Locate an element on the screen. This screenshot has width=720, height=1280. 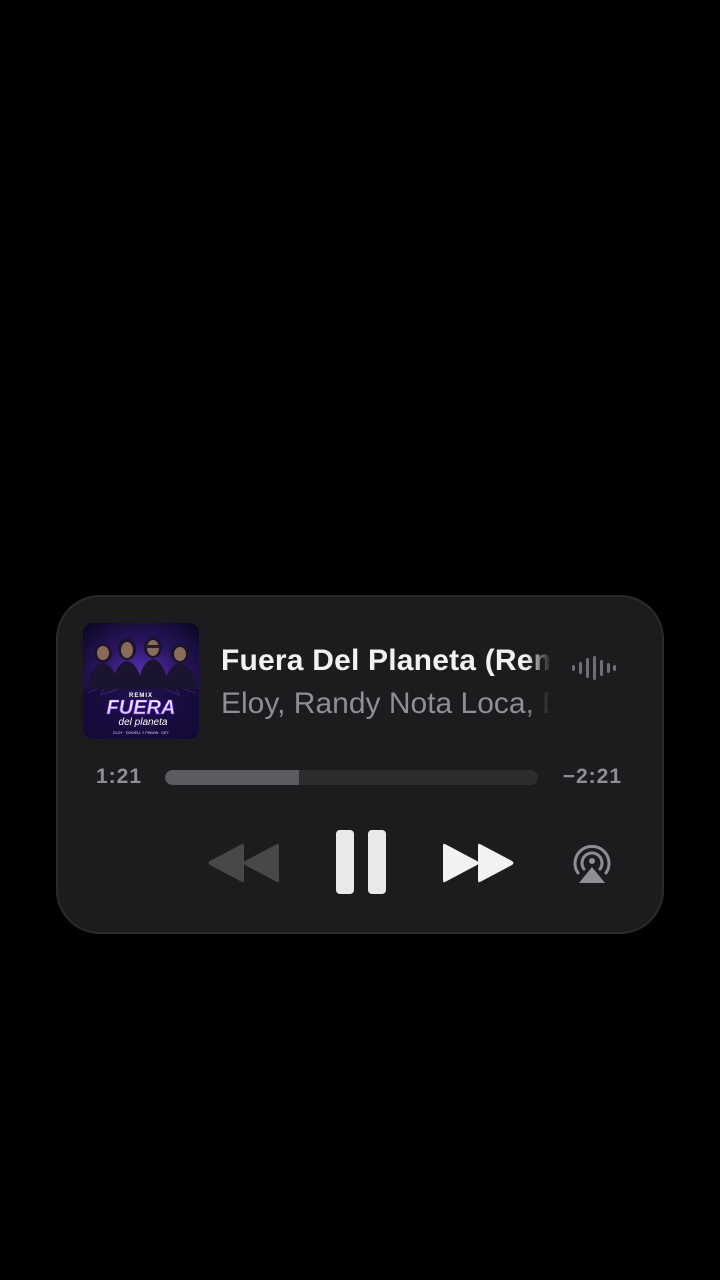
airplay-icon is located at coordinates (592, 863).